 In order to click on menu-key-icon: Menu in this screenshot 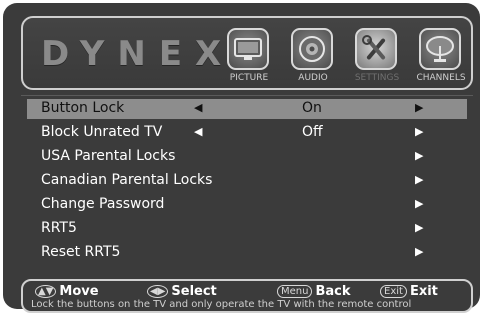, I will do `click(295, 291)`.